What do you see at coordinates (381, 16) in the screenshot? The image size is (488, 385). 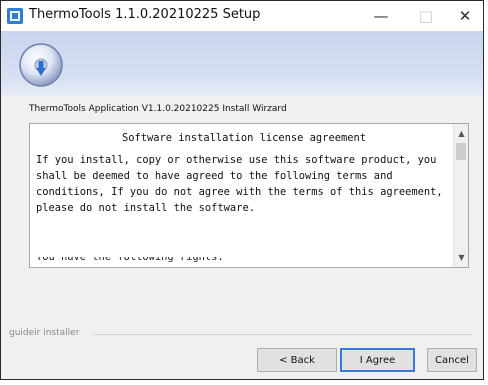 I see `minimize-button: —` at bounding box center [381, 16].